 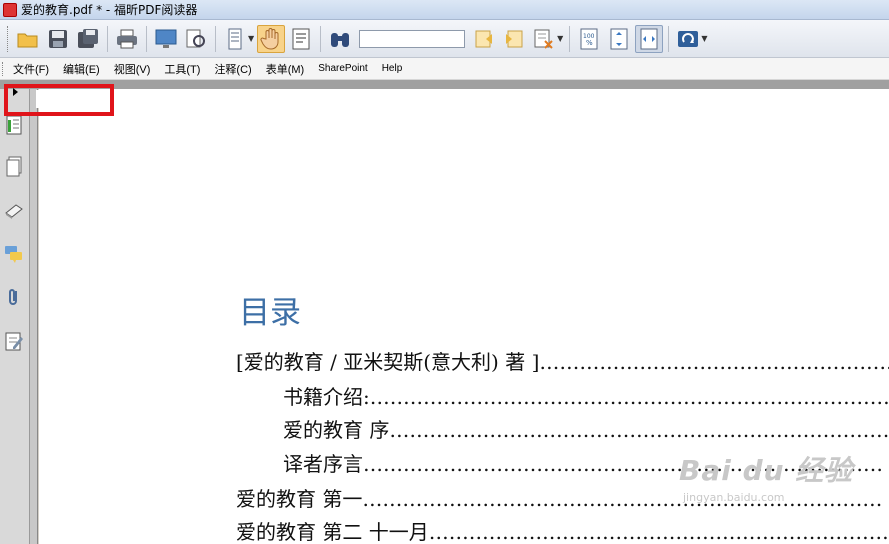 I want to click on signature-button, so click(x=14, y=341).